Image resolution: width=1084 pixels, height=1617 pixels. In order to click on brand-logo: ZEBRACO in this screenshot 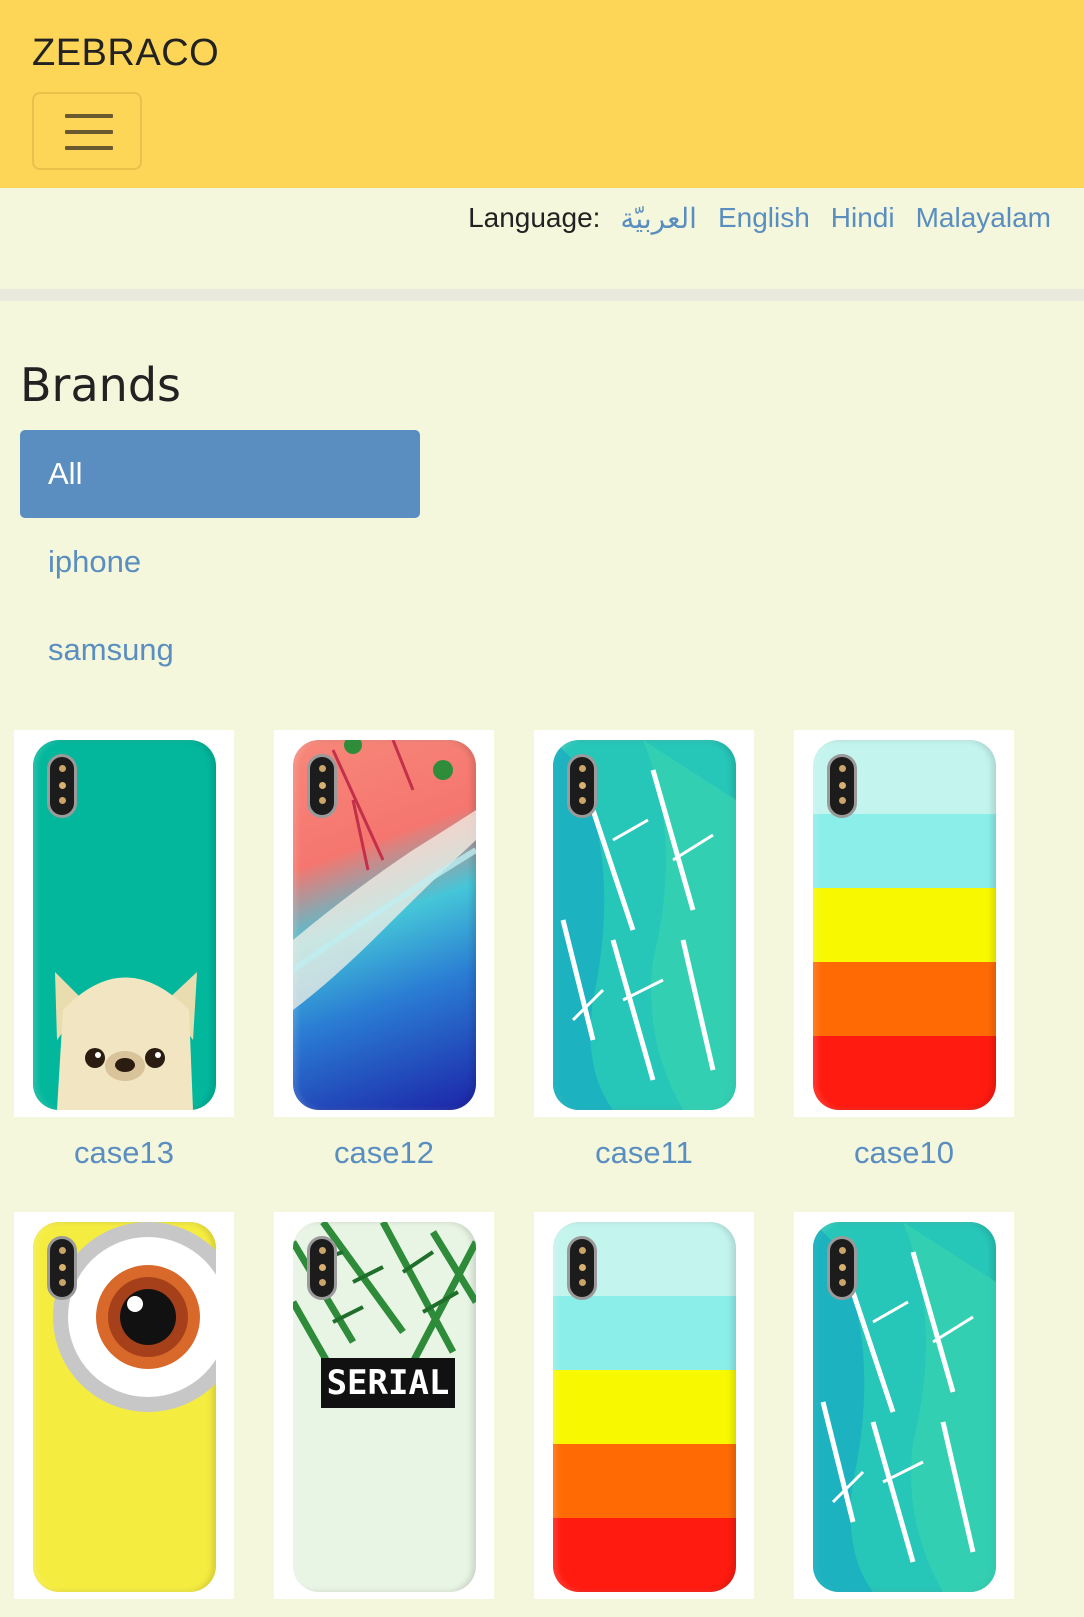, I will do `click(125, 53)`.